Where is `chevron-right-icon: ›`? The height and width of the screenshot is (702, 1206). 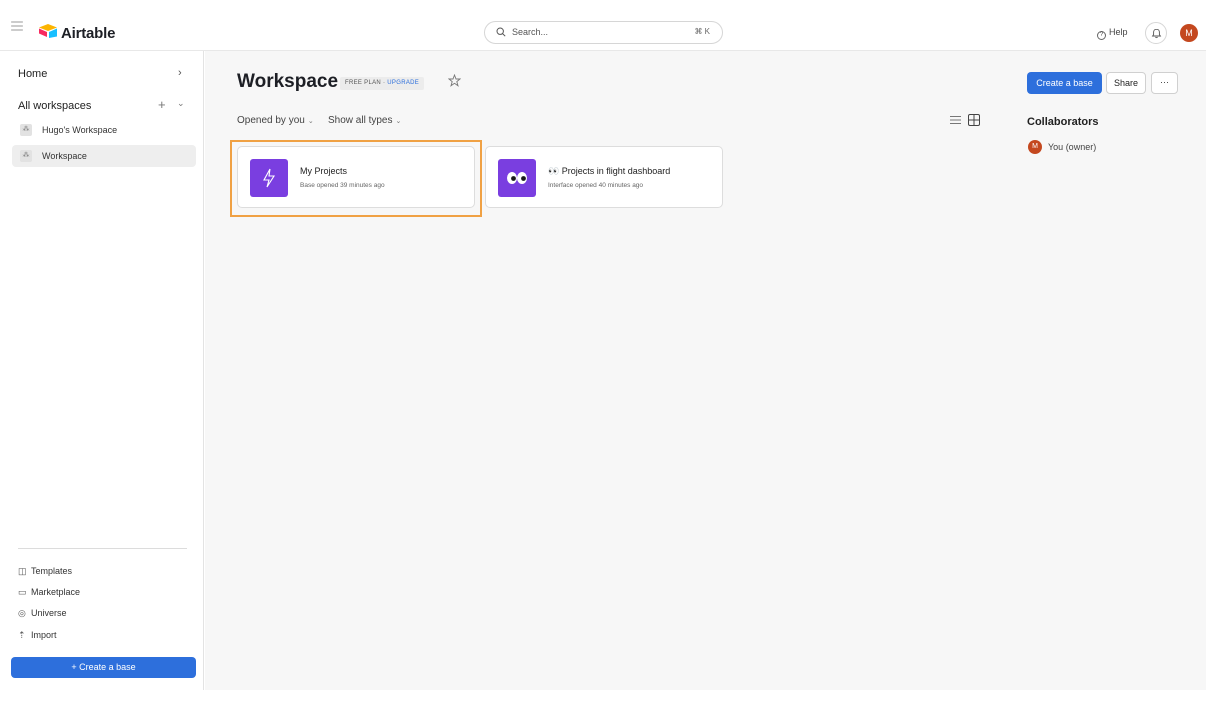 chevron-right-icon: › is located at coordinates (180, 73).